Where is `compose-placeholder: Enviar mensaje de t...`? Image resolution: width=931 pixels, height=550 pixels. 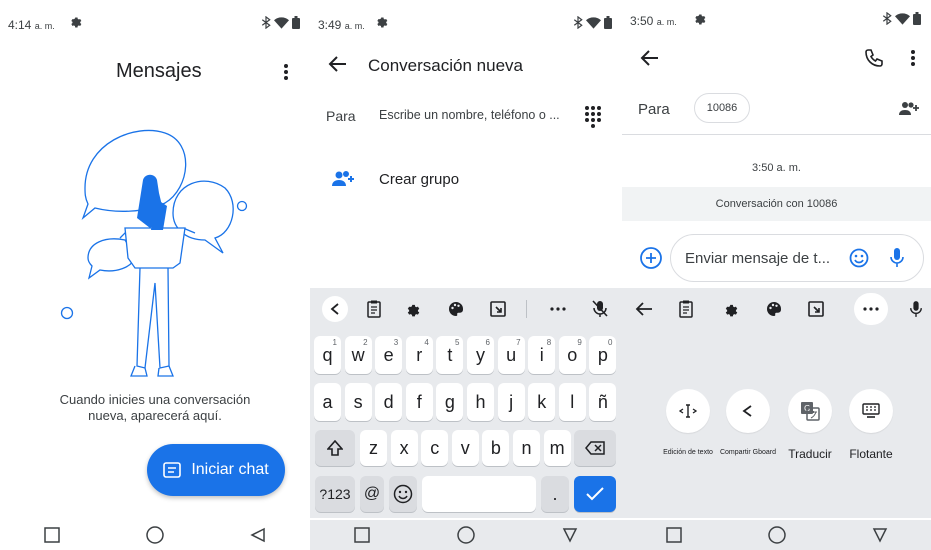 compose-placeholder: Enviar mensaje de t... is located at coordinates (758, 258).